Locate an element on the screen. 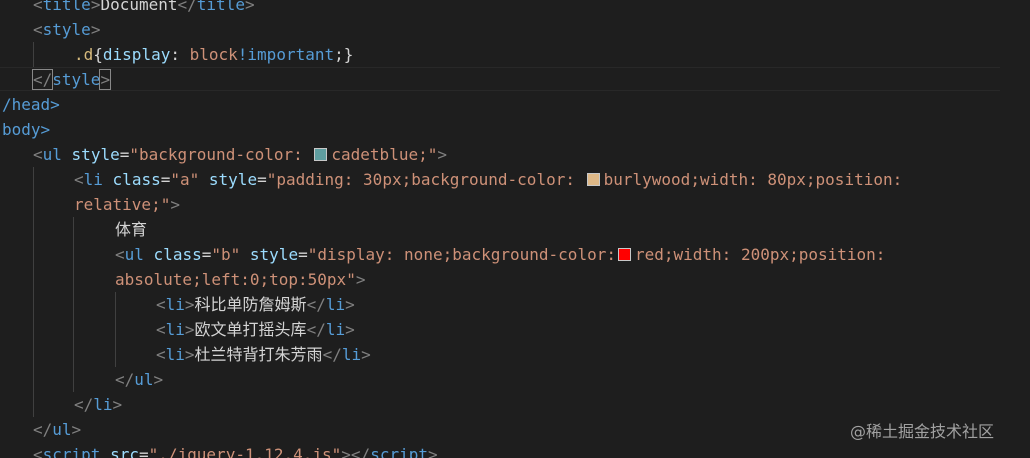 This screenshot has width=1030, height=458. tag-name: script is located at coordinates (71, 451).